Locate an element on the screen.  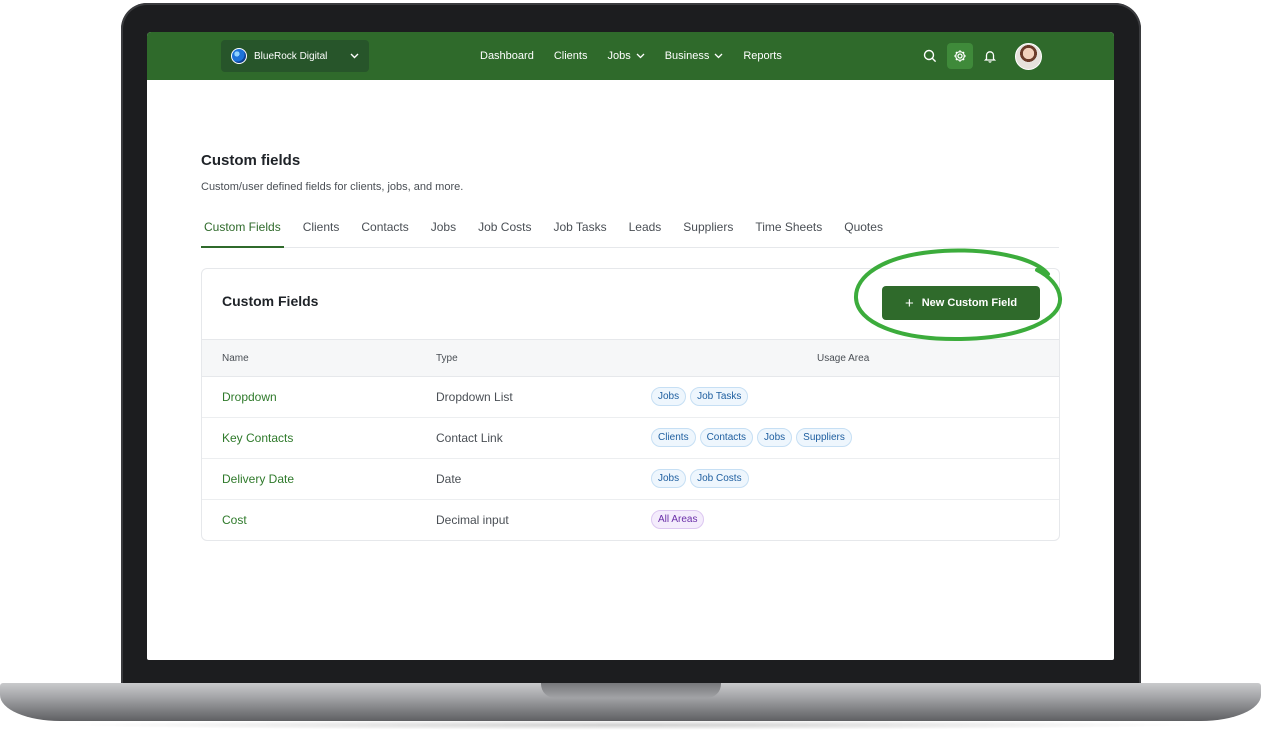
usage-tags: All Areas is located at coordinates (678, 519).